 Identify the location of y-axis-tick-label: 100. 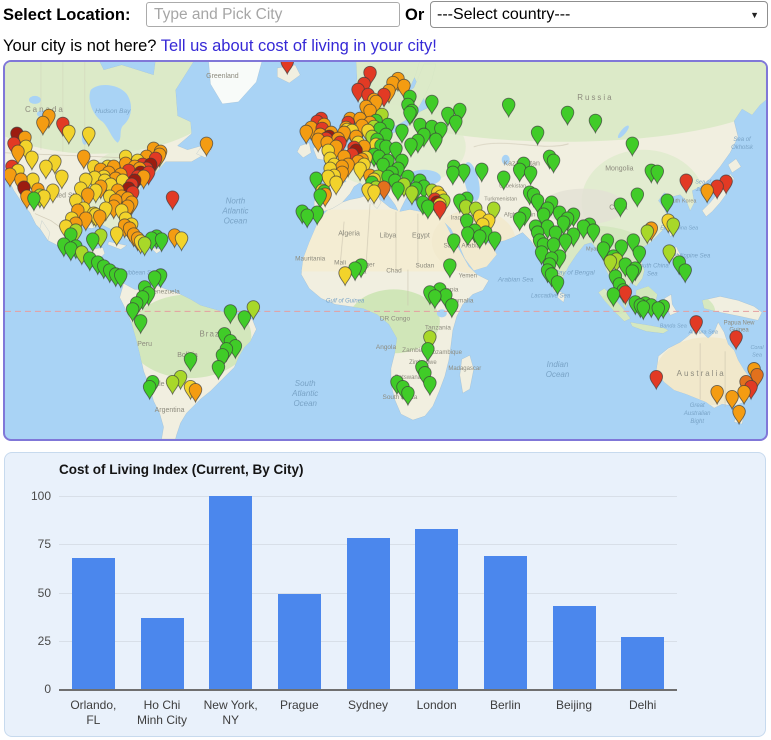
(40, 496).